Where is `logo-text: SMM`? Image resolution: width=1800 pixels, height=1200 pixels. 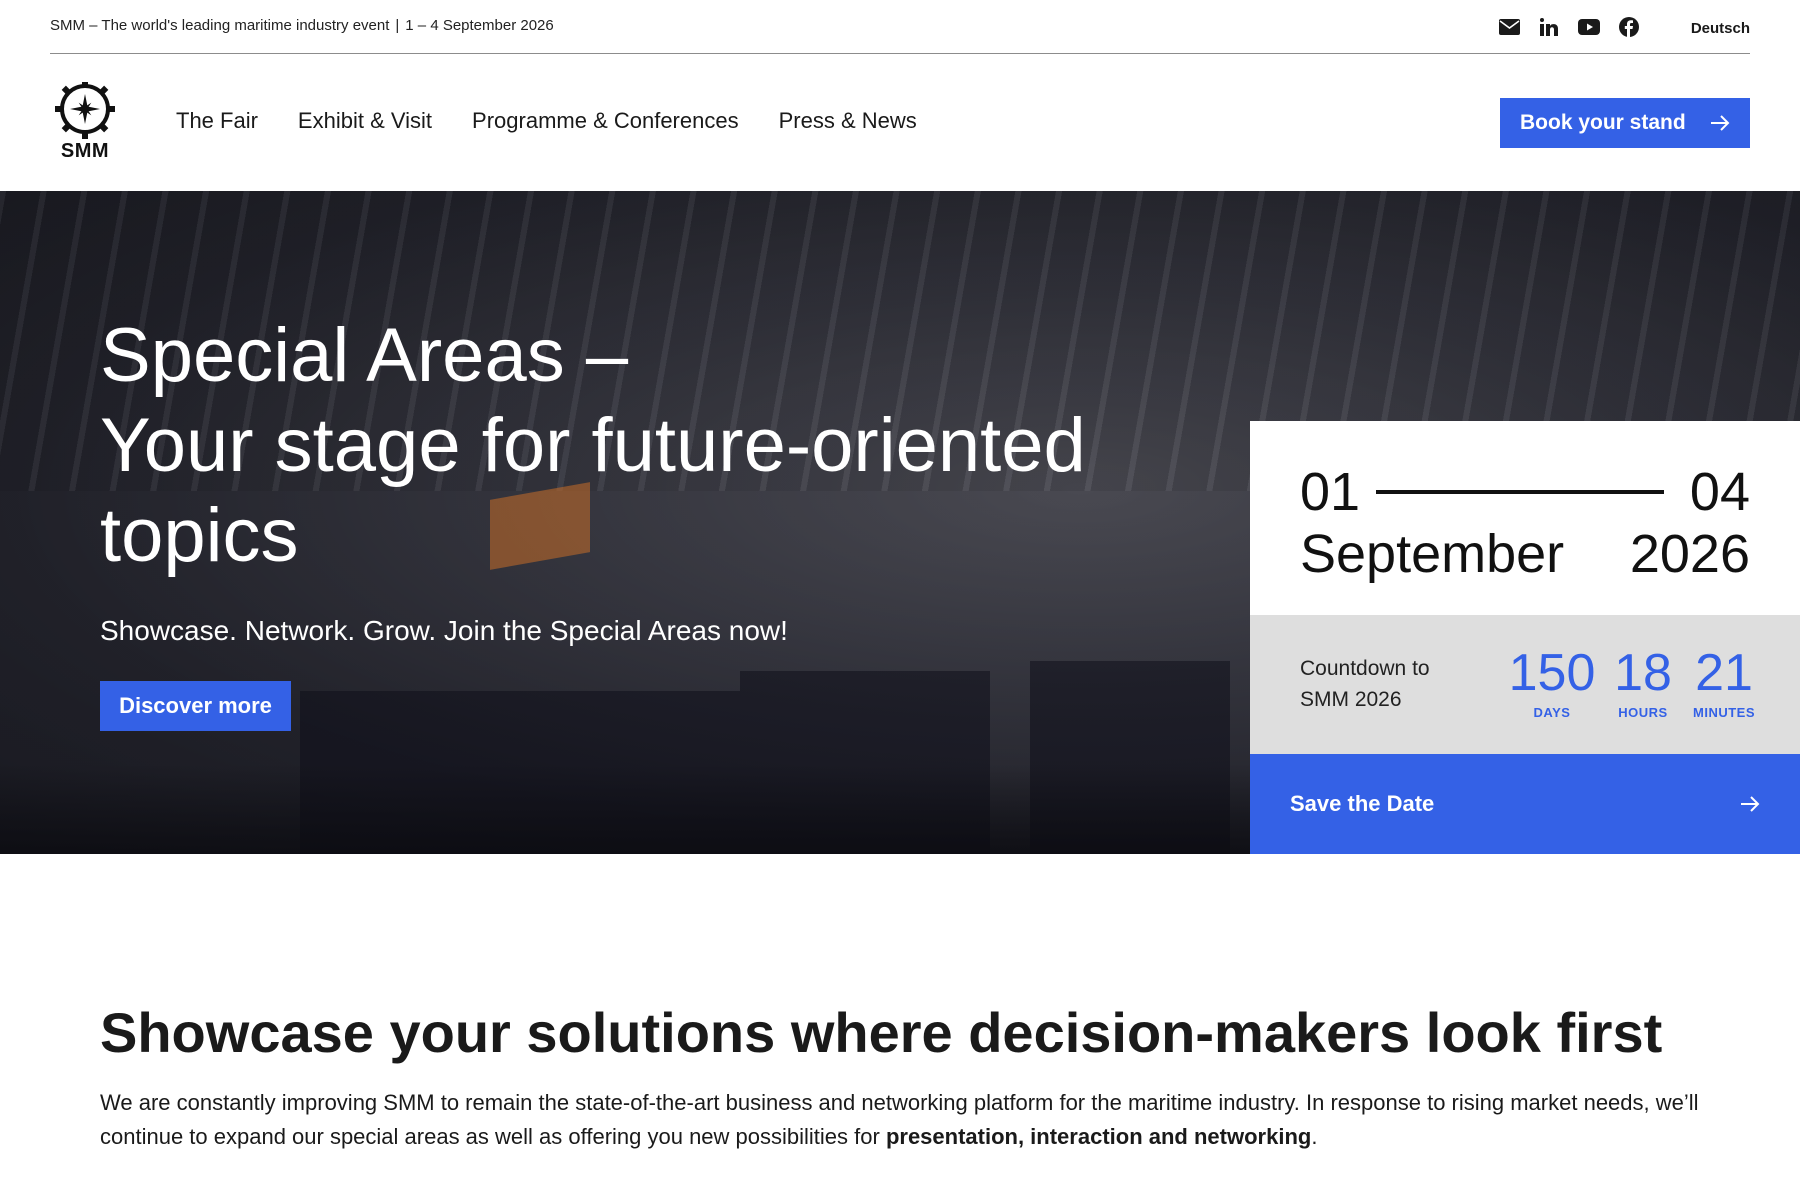
logo-text: SMM is located at coordinates (85, 151).